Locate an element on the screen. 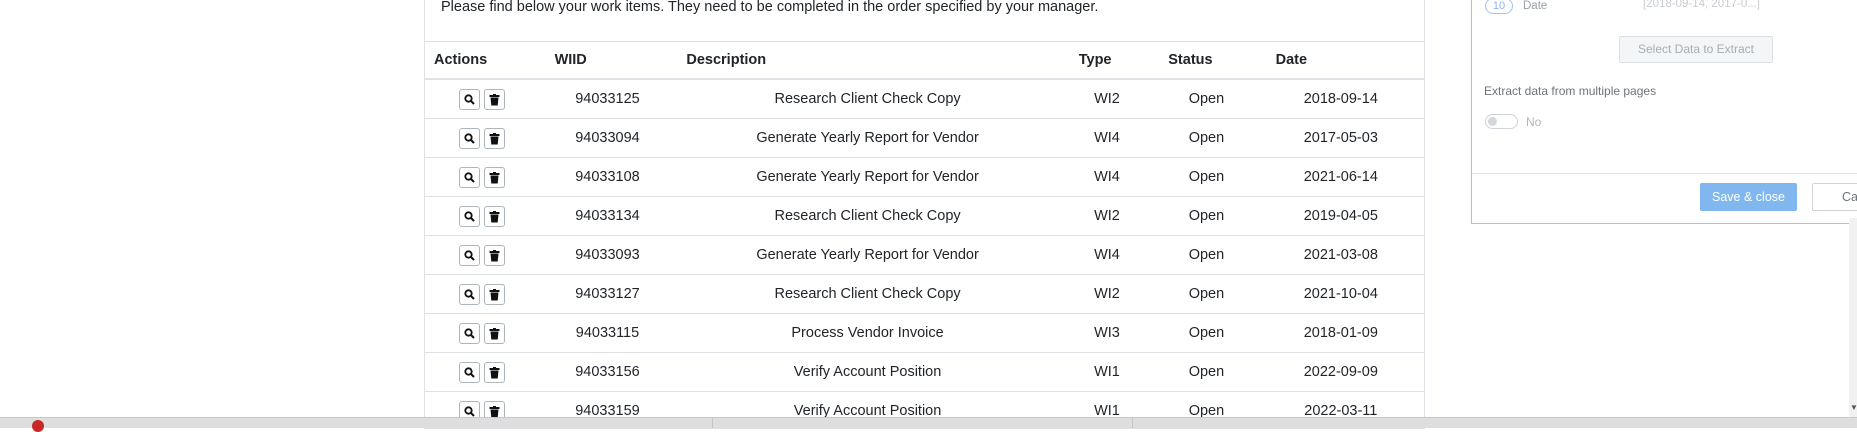 This screenshot has height=432, width=1857. notification-icon is located at coordinates (38, 426).